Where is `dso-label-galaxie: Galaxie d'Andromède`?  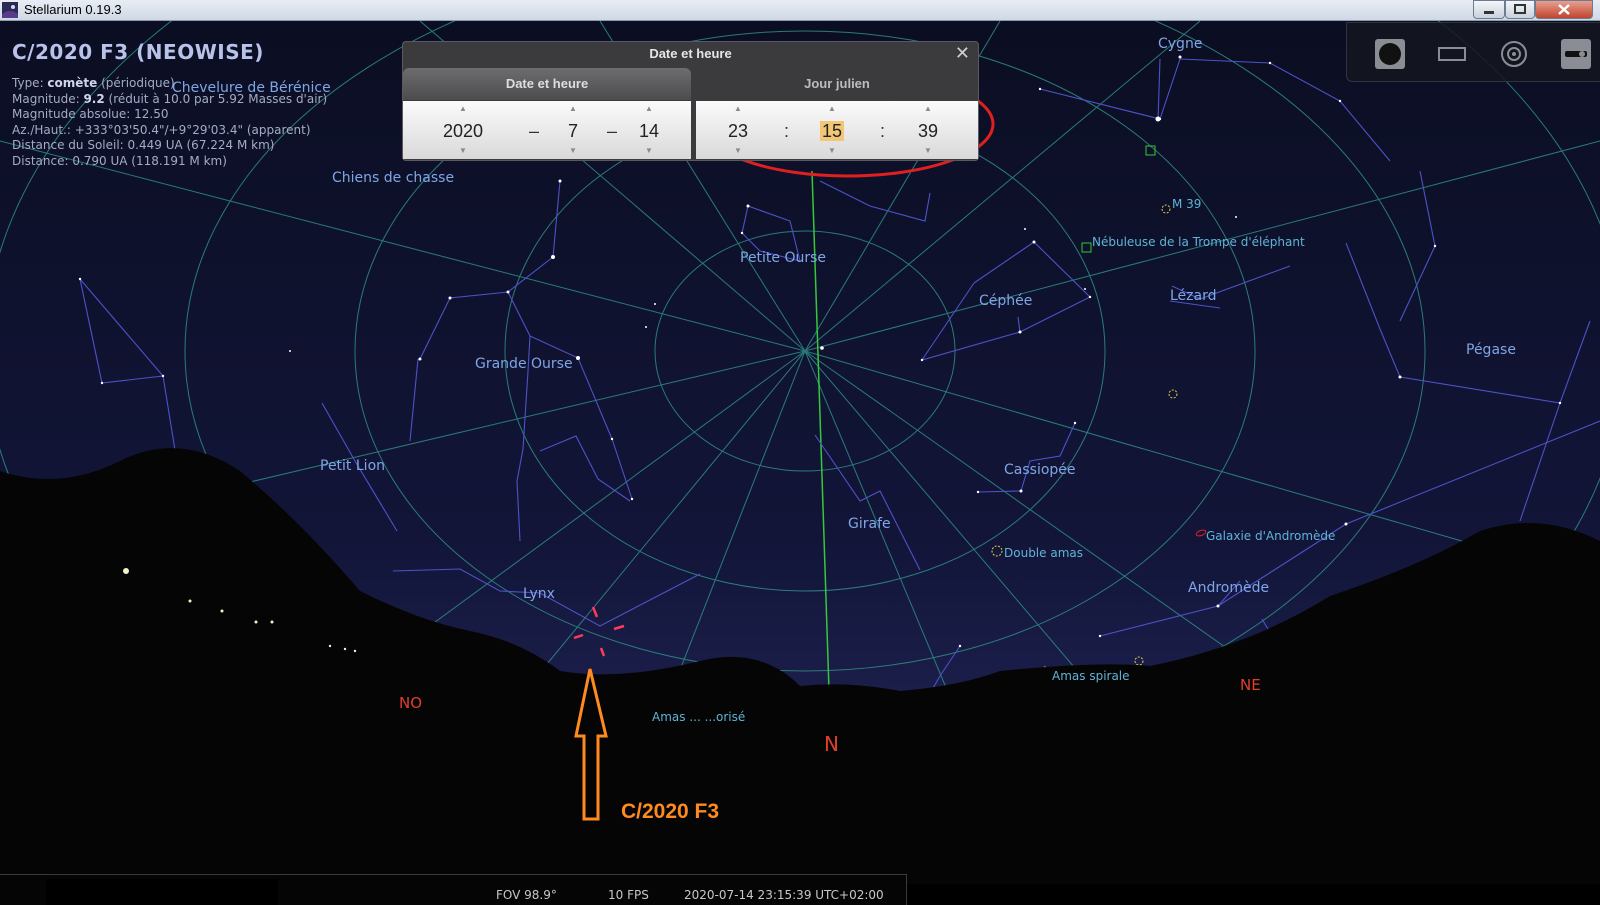 dso-label-galaxie: Galaxie d'Andromède is located at coordinates (1271, 536).